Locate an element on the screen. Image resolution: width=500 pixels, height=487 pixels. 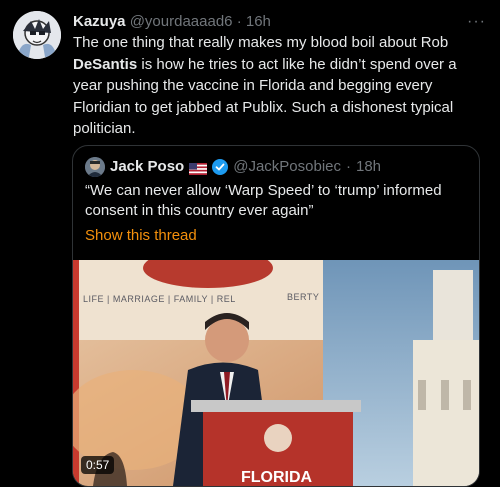
quoted-timestamp: 18h is located at coordinates (368, 167).